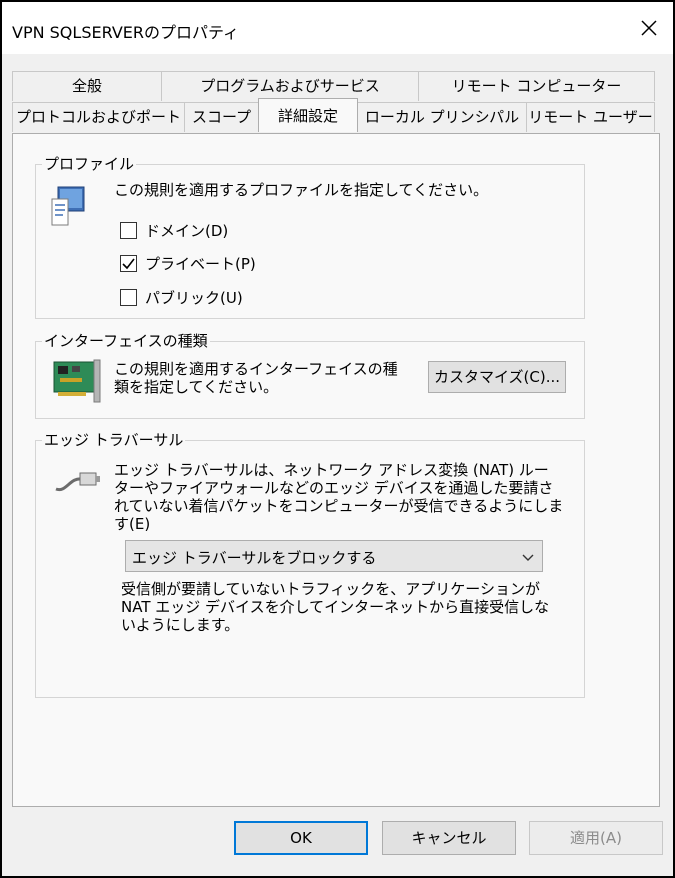  What do you see at coordinates (301, 838) in the screenshot?
I see `ok-button: OK` at bounding box center [301, 838].